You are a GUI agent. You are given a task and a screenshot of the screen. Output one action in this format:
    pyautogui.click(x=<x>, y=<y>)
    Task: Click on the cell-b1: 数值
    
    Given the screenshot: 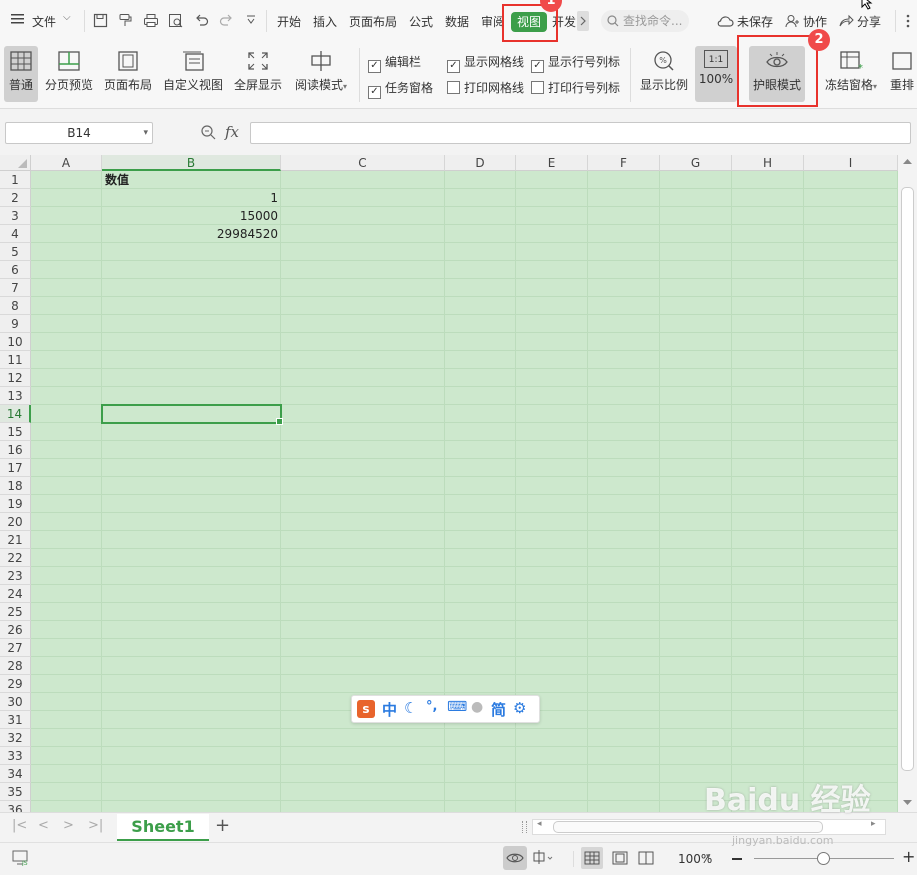 What is the action you would take?
    pyautogui.click(x=191, y=180)
    